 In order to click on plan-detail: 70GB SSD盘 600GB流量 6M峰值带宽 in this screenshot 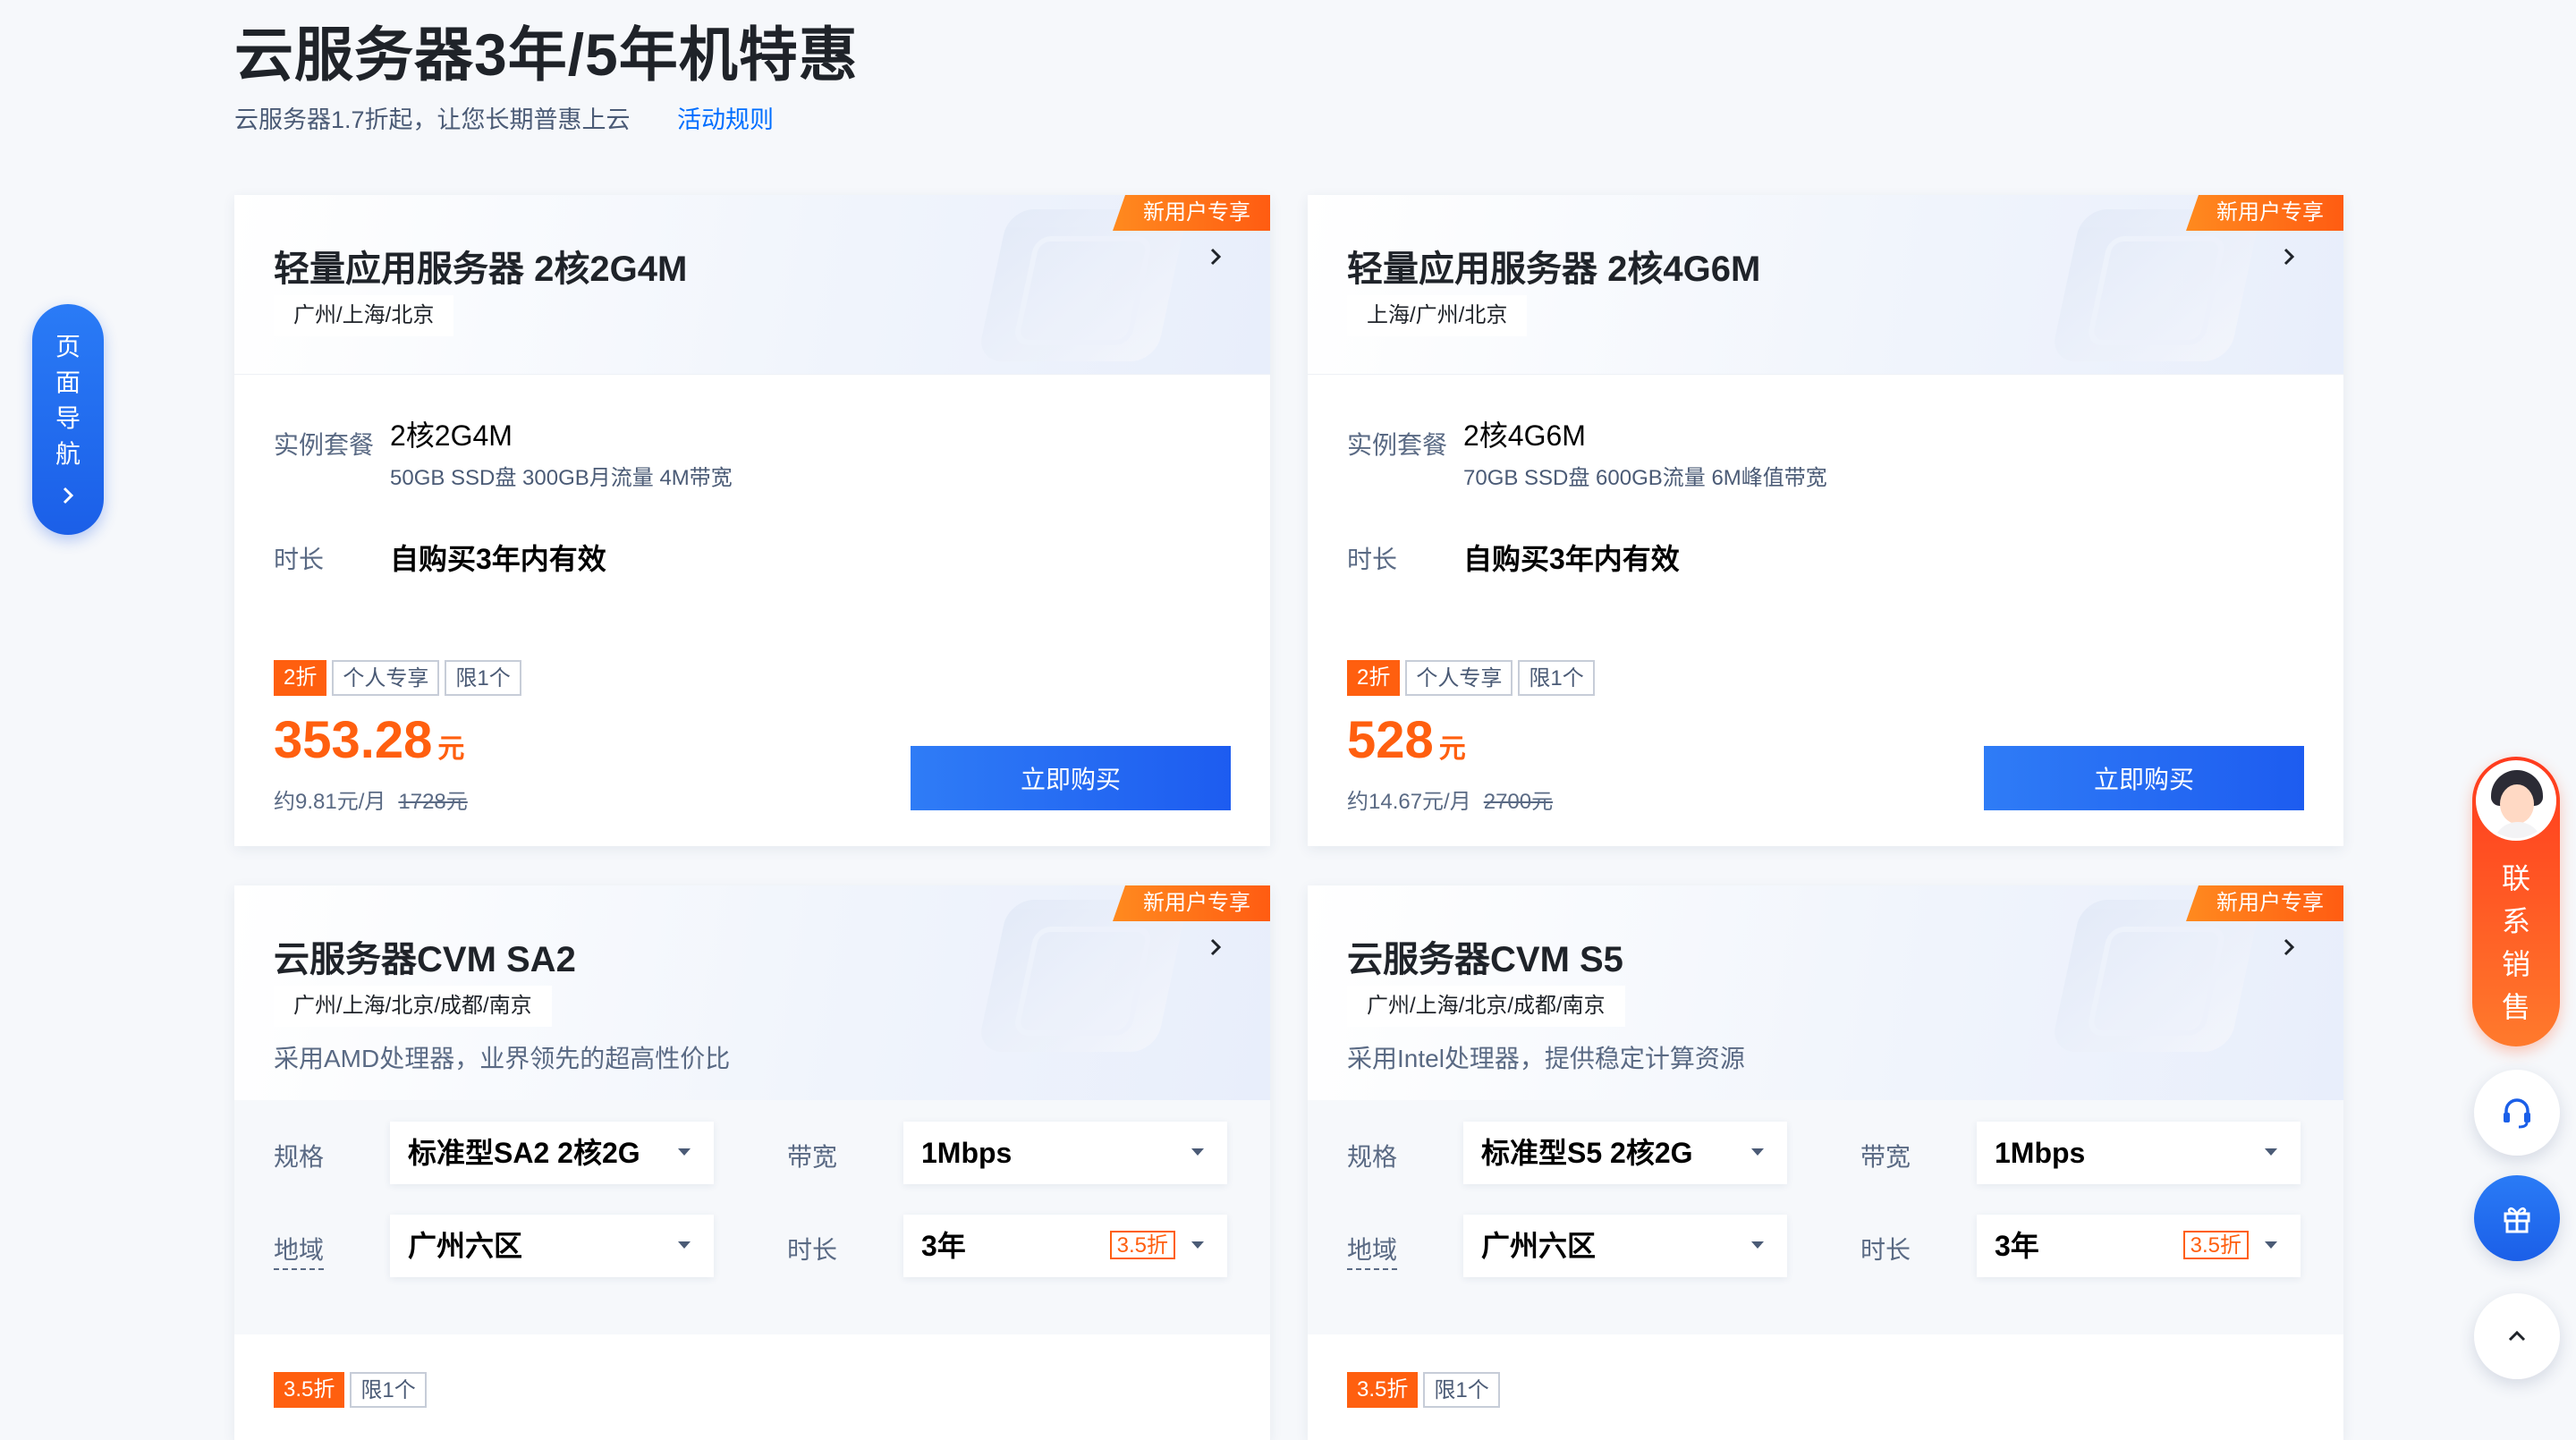, I will do `click(1645, 478)`.